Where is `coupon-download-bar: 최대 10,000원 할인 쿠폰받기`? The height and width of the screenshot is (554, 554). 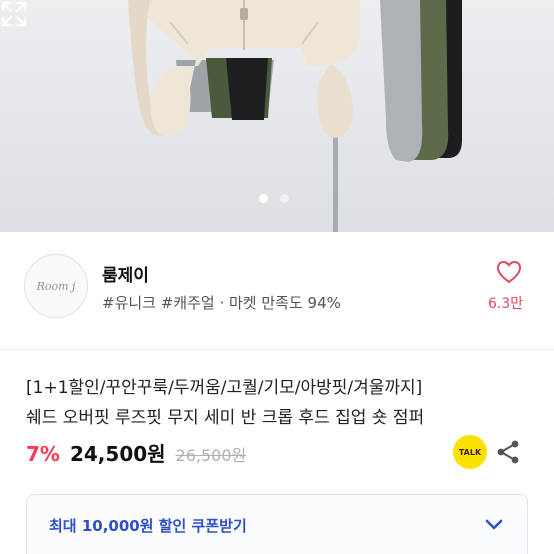
coupon-download-bar: 최대 10,000원 할인 쿠폰받기 is located at coordinates (277, 524).